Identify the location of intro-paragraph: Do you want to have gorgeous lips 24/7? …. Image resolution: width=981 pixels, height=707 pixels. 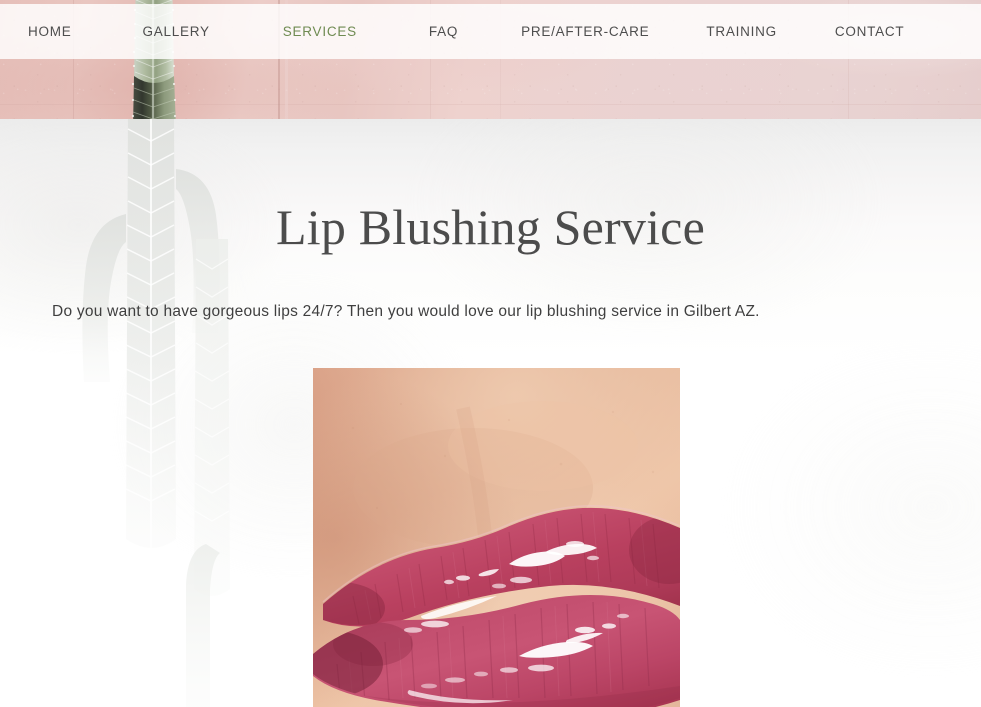
(406, 311).